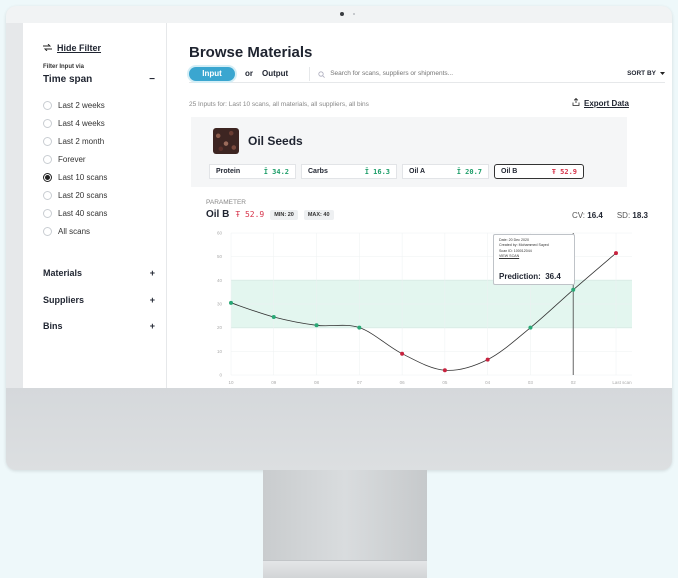 This screenshot has width=678, height=578. Describe the element at coordinates (318, 214) in the screenshot. I see `max-chip: MAX: 40` at that location.